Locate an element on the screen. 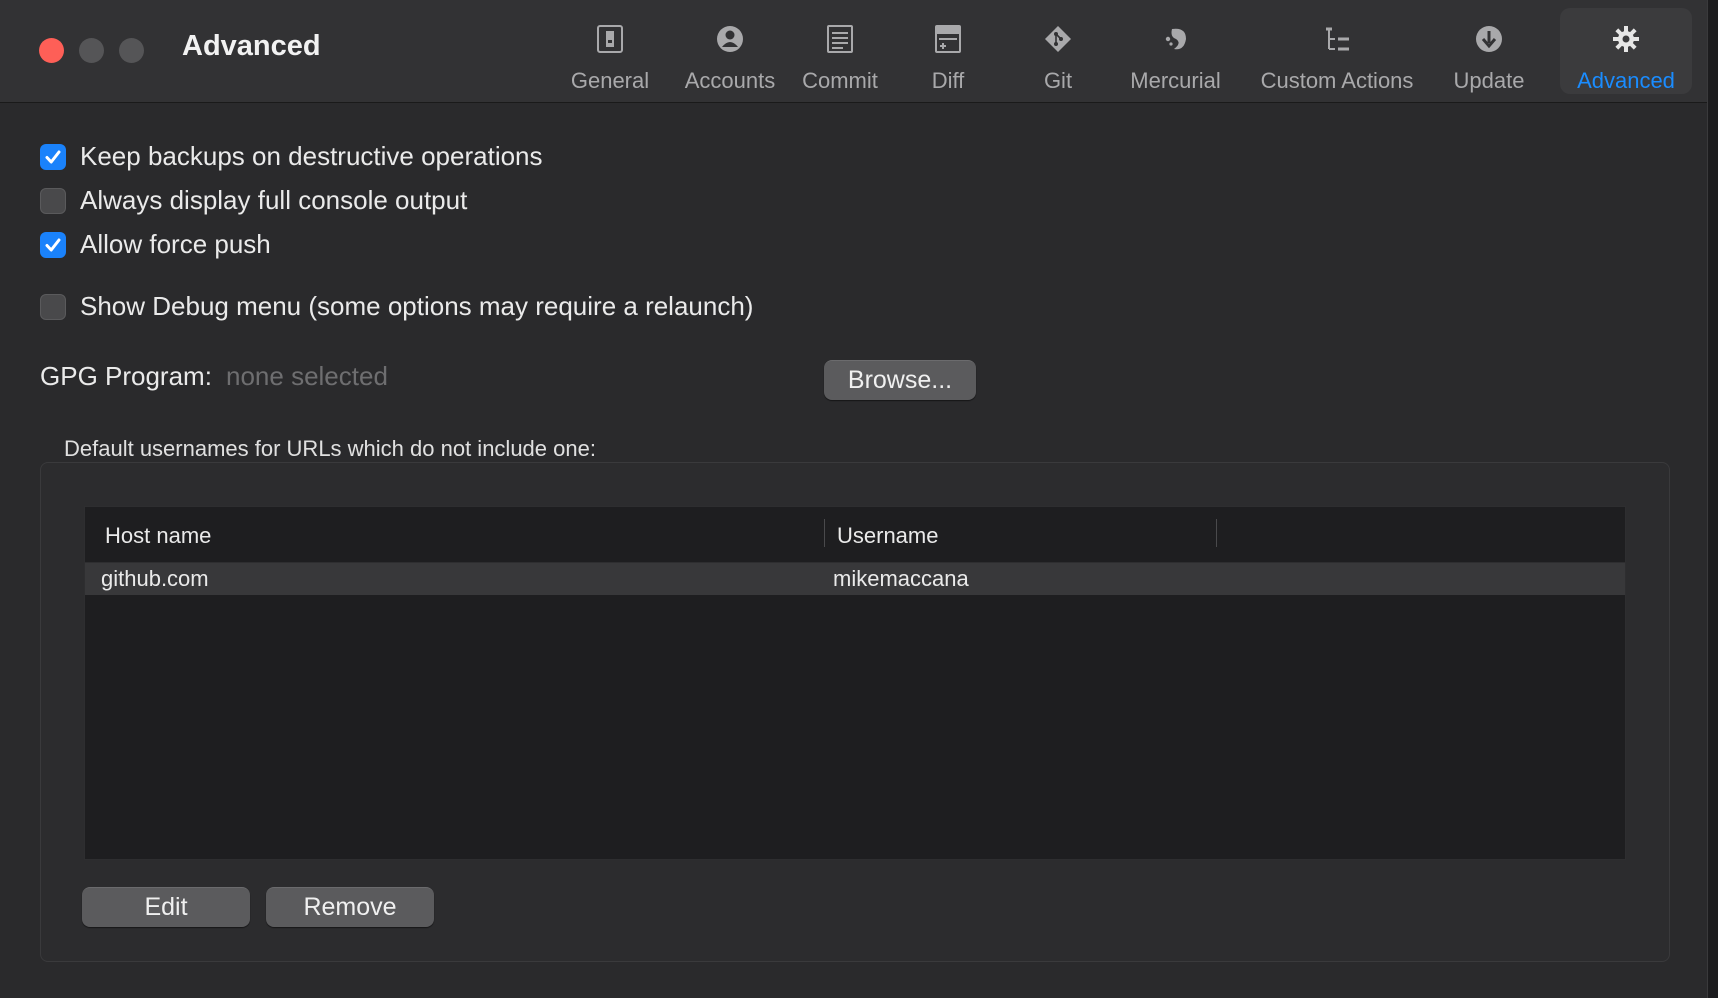  remove-button: Remove is located at coordinates (350, 907).